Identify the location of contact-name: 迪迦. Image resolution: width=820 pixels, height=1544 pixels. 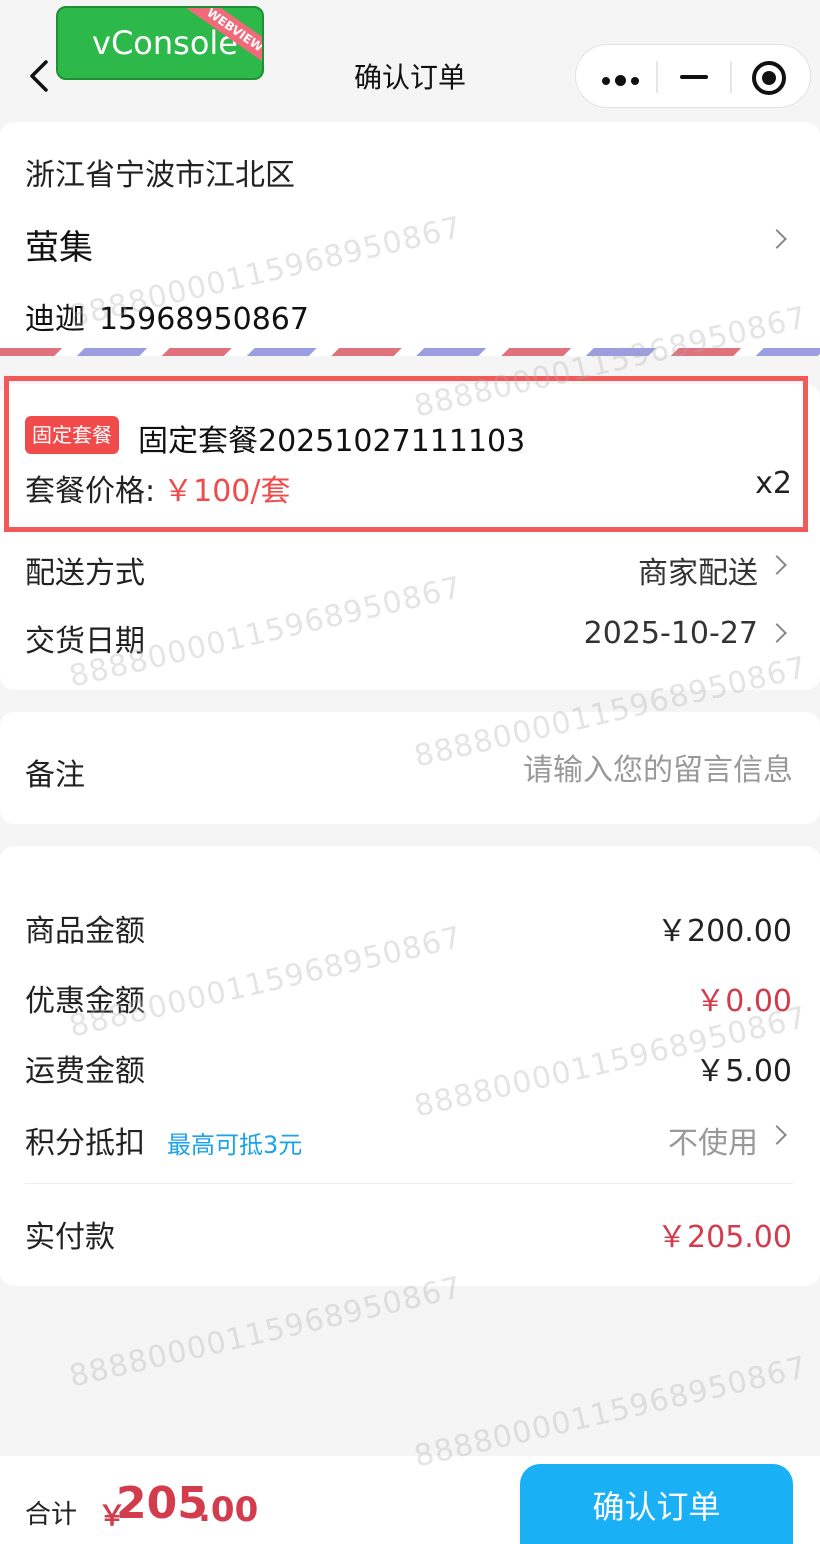
(55, 319).